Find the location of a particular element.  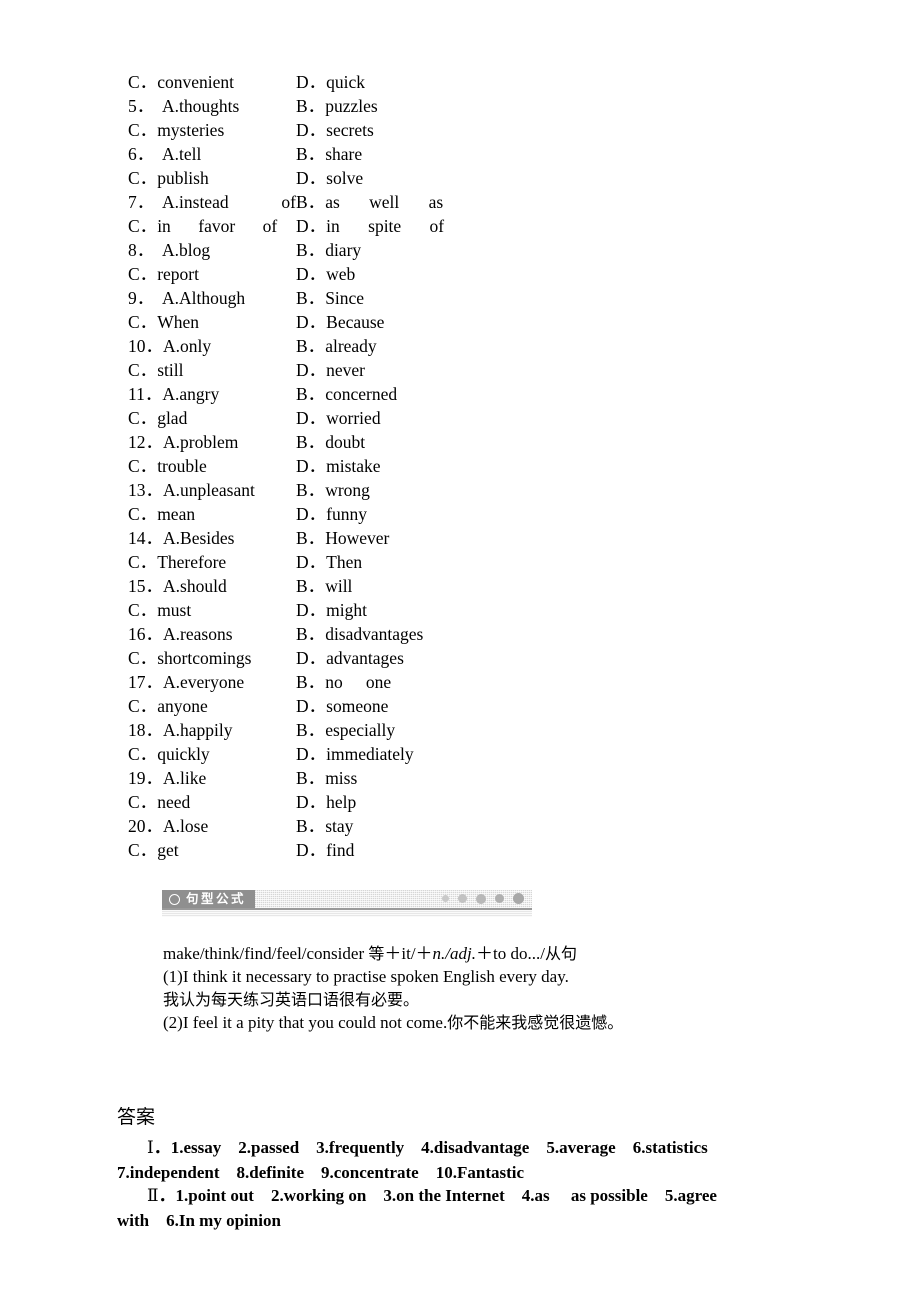

option-text: thoughts is located at coordinates (209, 106).